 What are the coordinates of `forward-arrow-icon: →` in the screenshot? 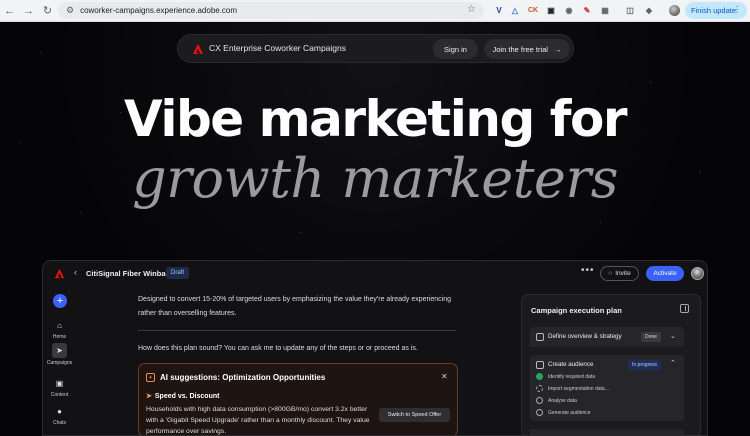 It's located at (28, 11).